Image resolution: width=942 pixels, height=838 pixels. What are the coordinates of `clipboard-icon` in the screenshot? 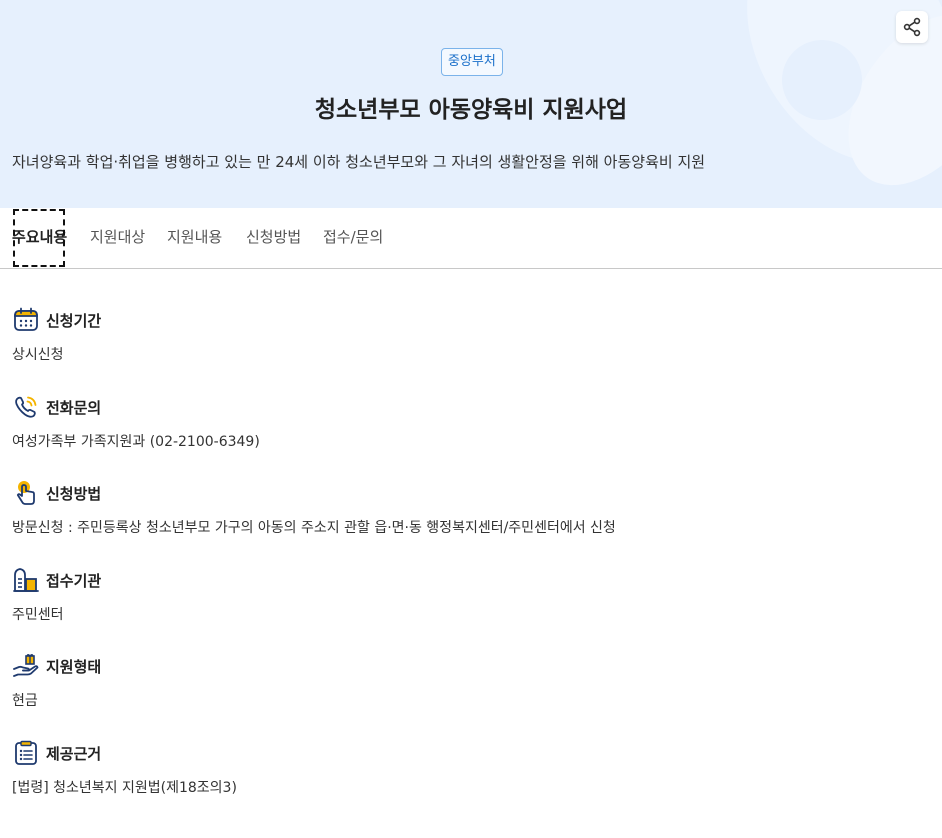 It's located at (26, 752).